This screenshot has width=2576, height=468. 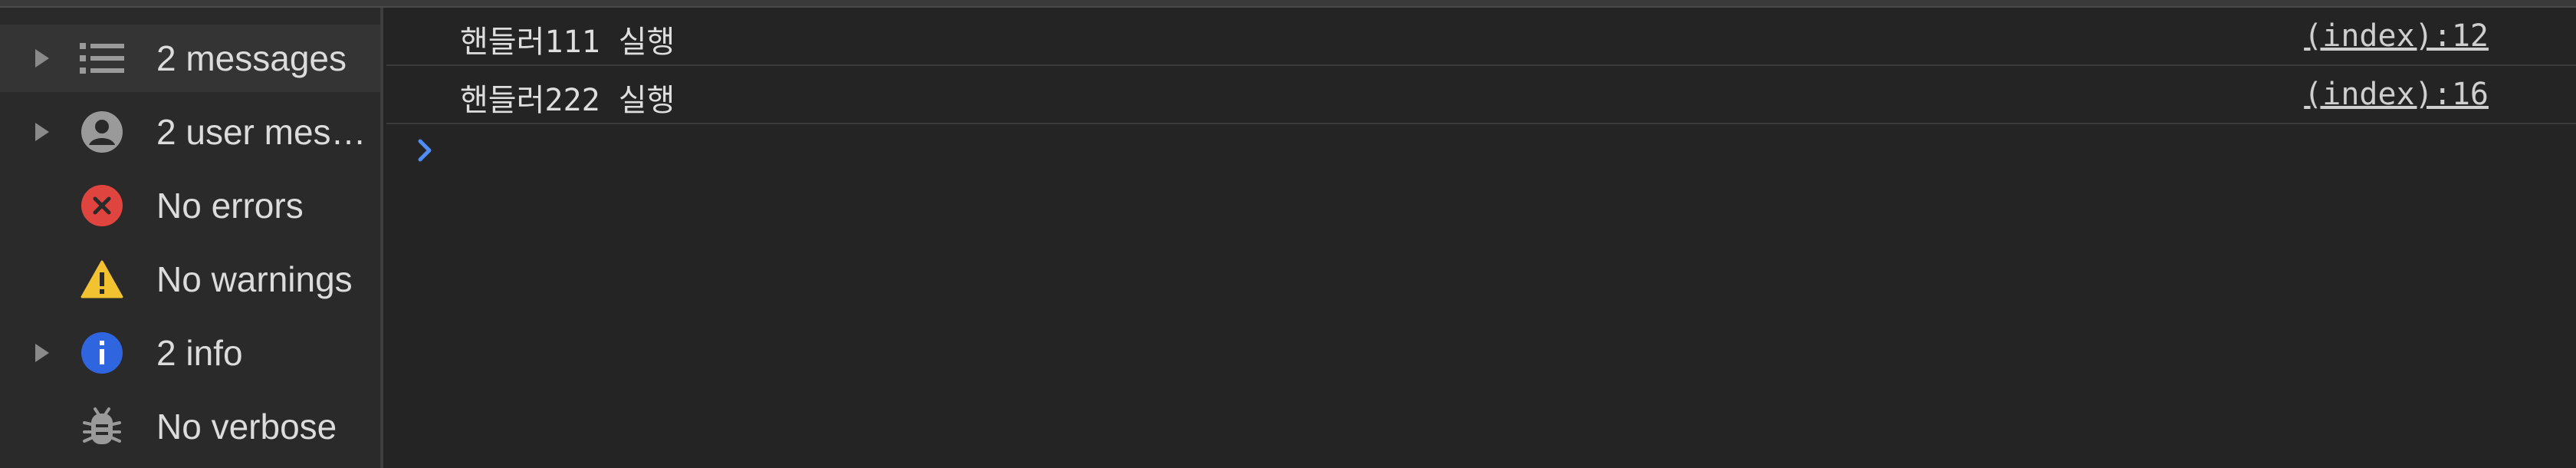 I want to click on console-message-text: 핸들러111 실행, so click(x=568, y=42).